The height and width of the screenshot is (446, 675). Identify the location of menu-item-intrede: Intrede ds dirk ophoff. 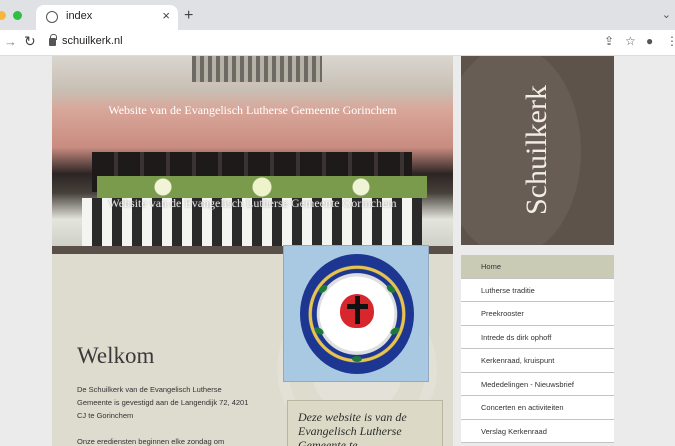
(537, 337).